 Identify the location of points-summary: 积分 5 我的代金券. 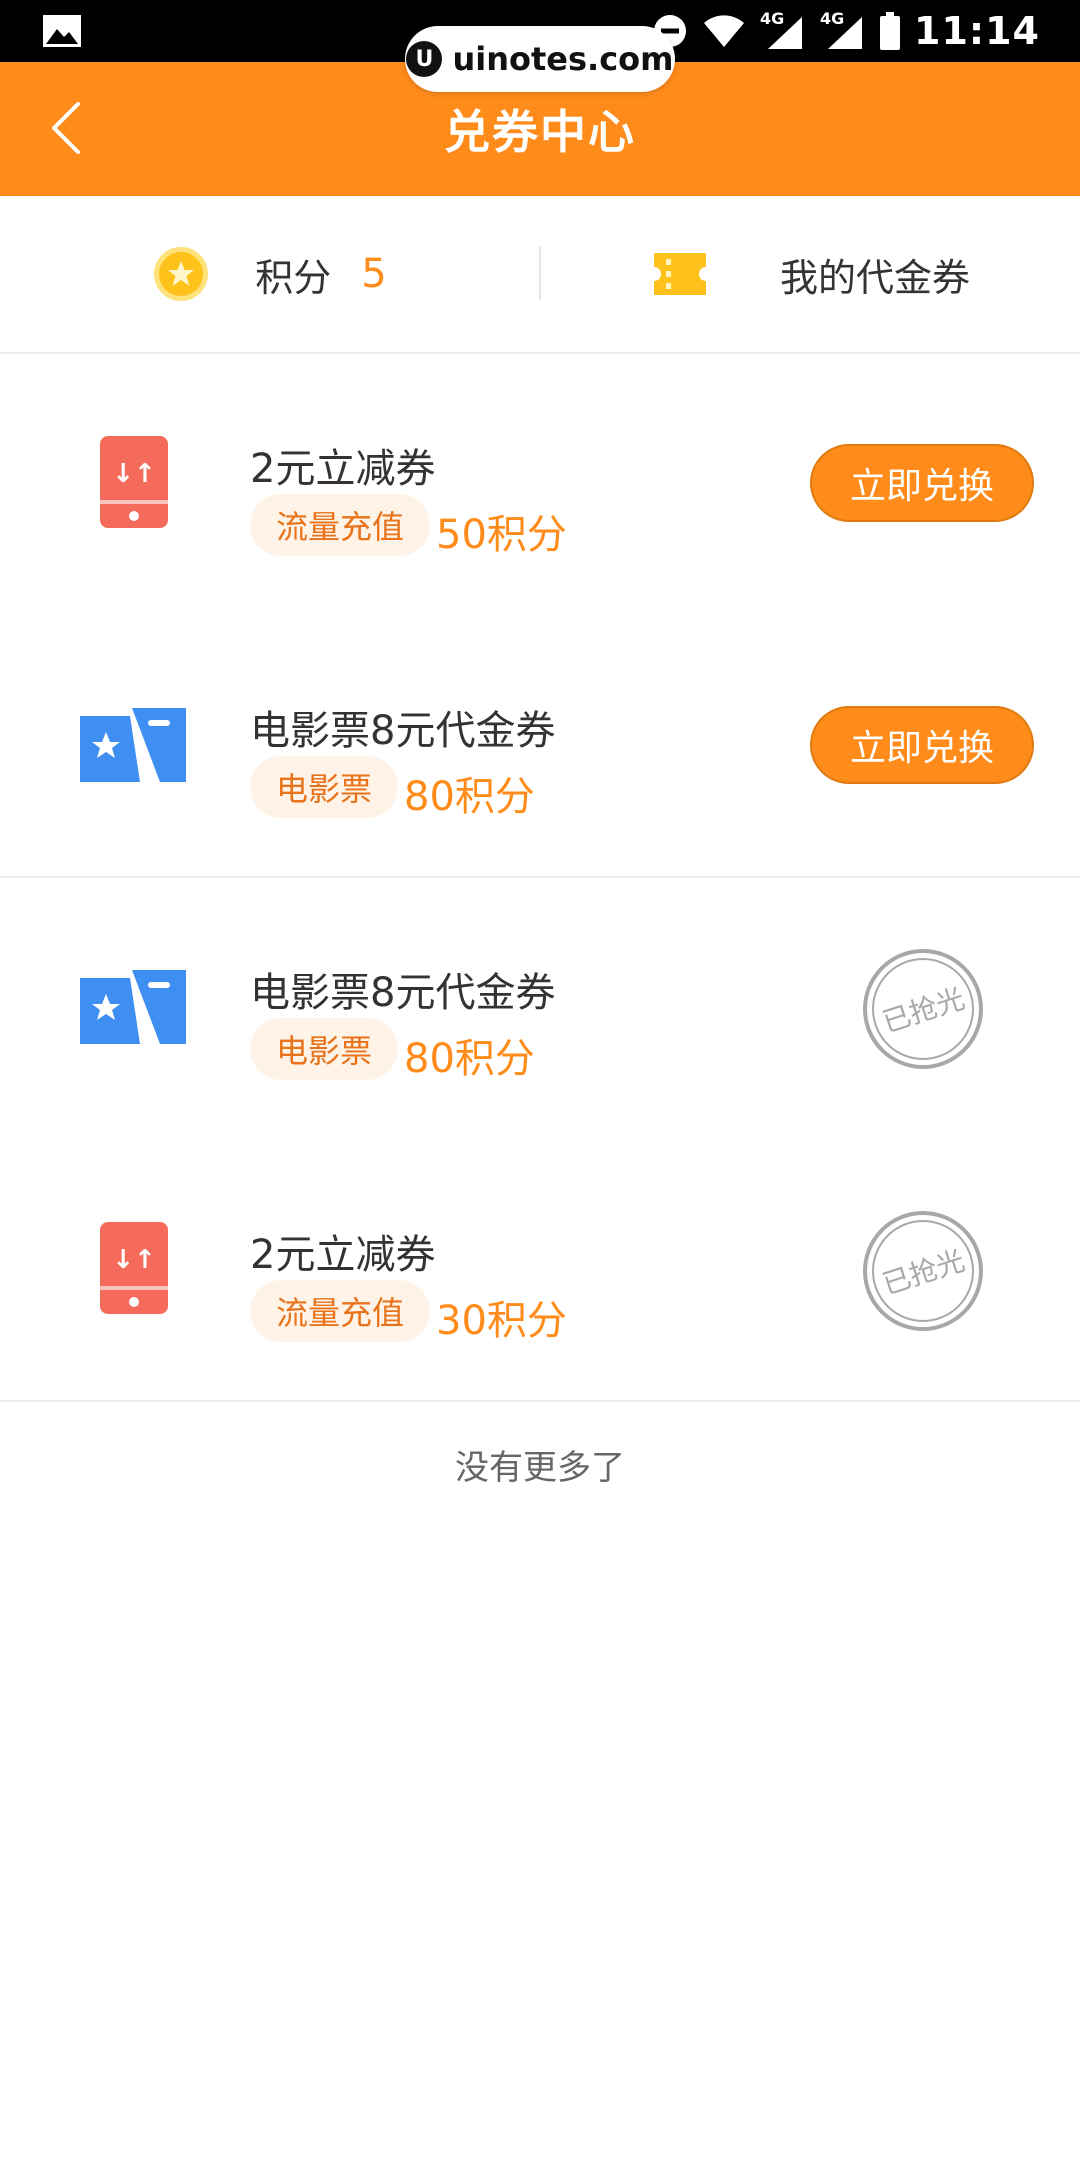
(540, 275).